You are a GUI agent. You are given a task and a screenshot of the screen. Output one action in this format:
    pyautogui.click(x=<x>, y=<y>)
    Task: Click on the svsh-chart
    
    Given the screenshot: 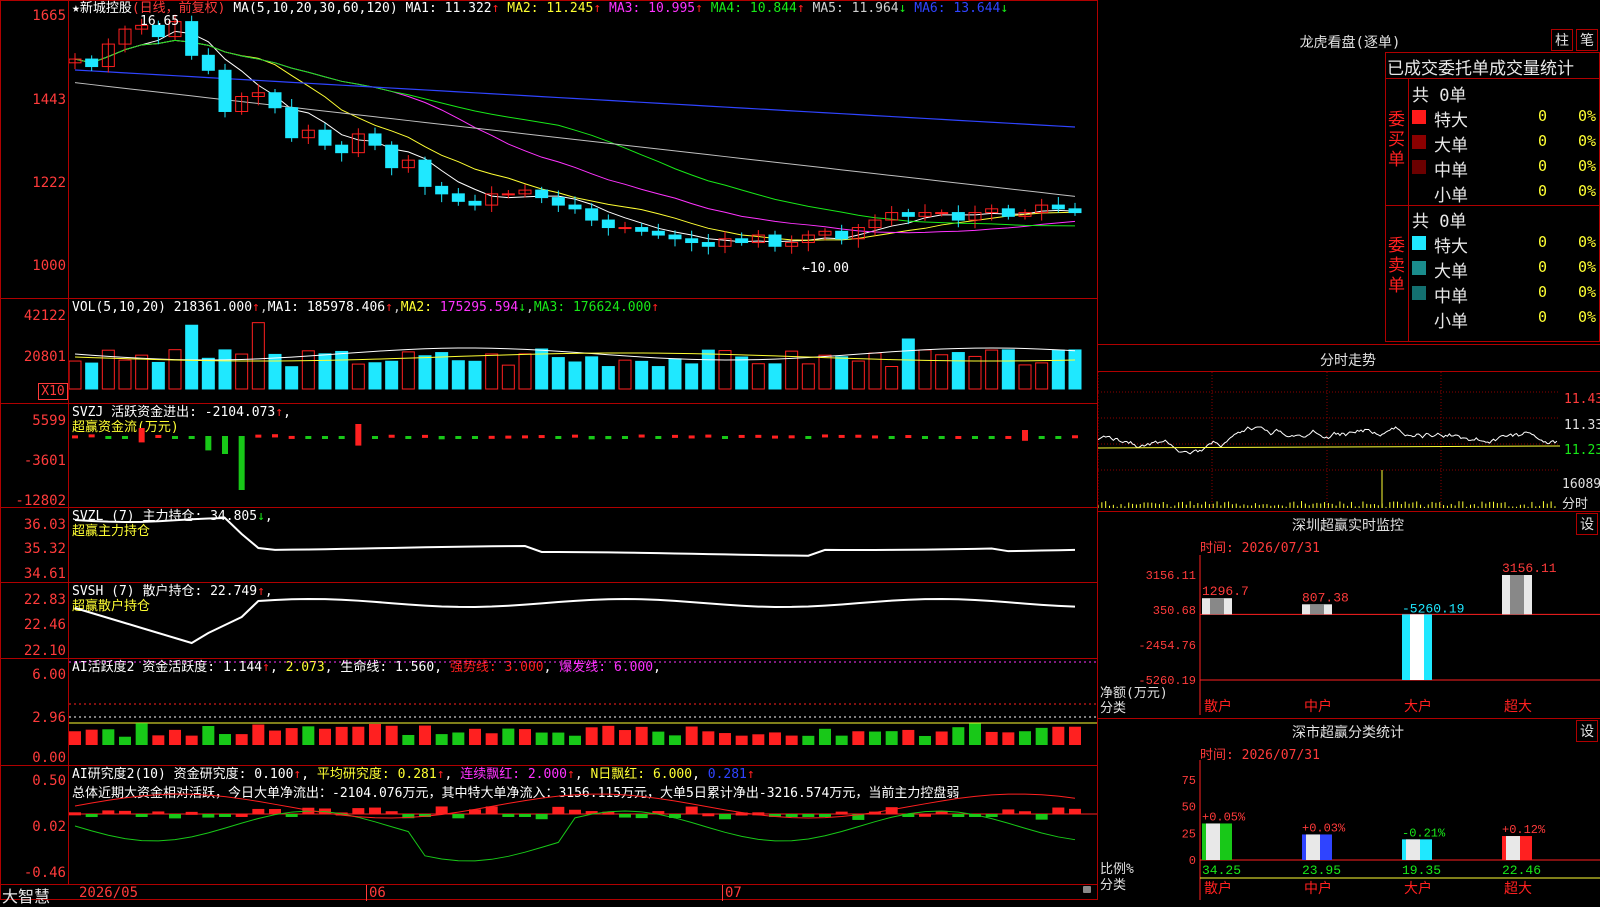 What is the action you would take?
    pyautogui.click(x=583, y=620)
    